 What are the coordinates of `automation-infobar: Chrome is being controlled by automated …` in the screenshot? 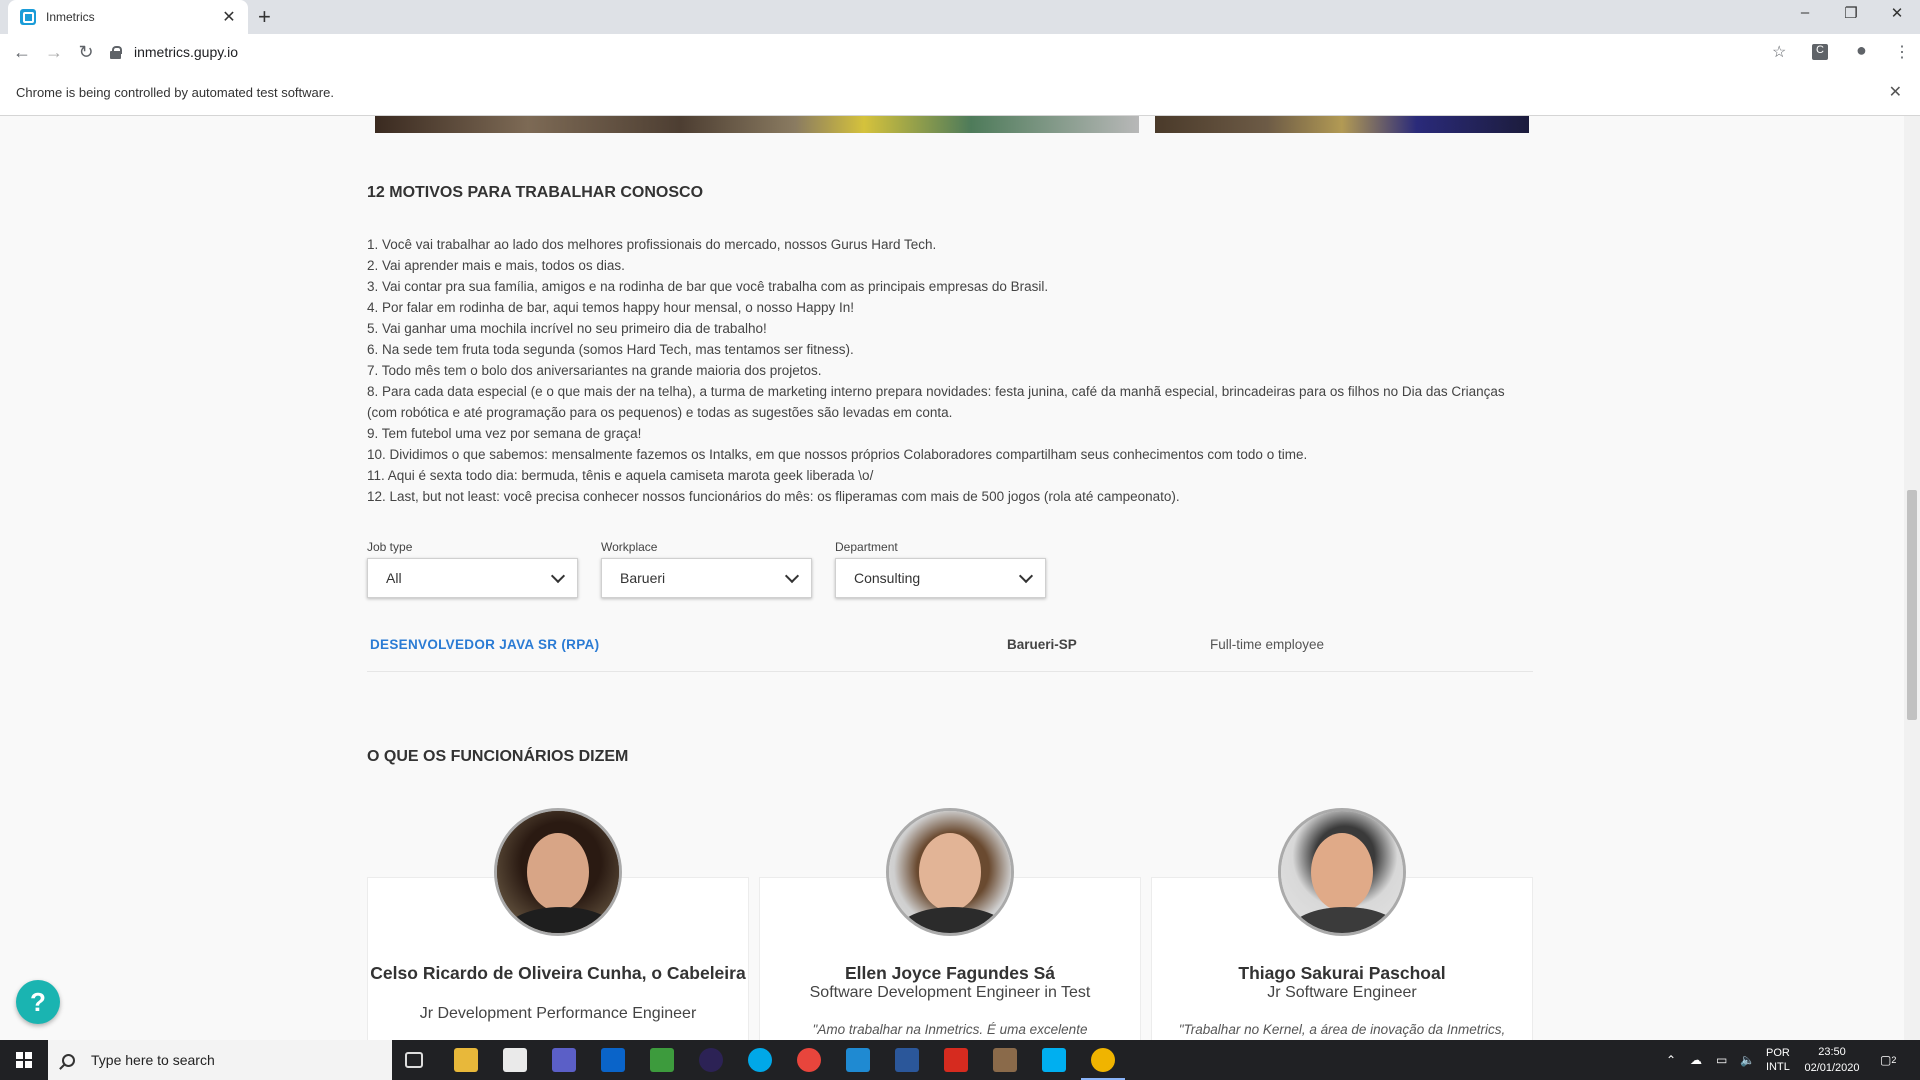 It's located at (960, 93).